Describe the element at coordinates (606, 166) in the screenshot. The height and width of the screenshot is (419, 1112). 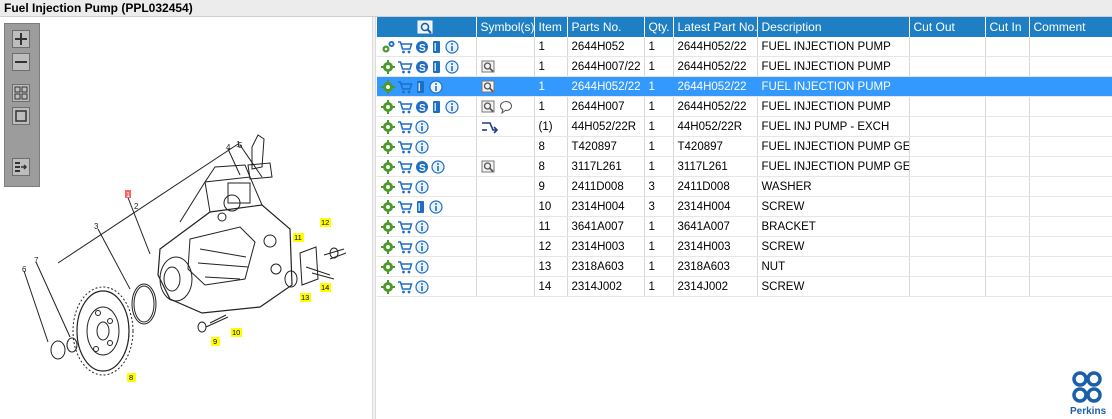
I see `parts-no-cell: 3117L261` at that location.